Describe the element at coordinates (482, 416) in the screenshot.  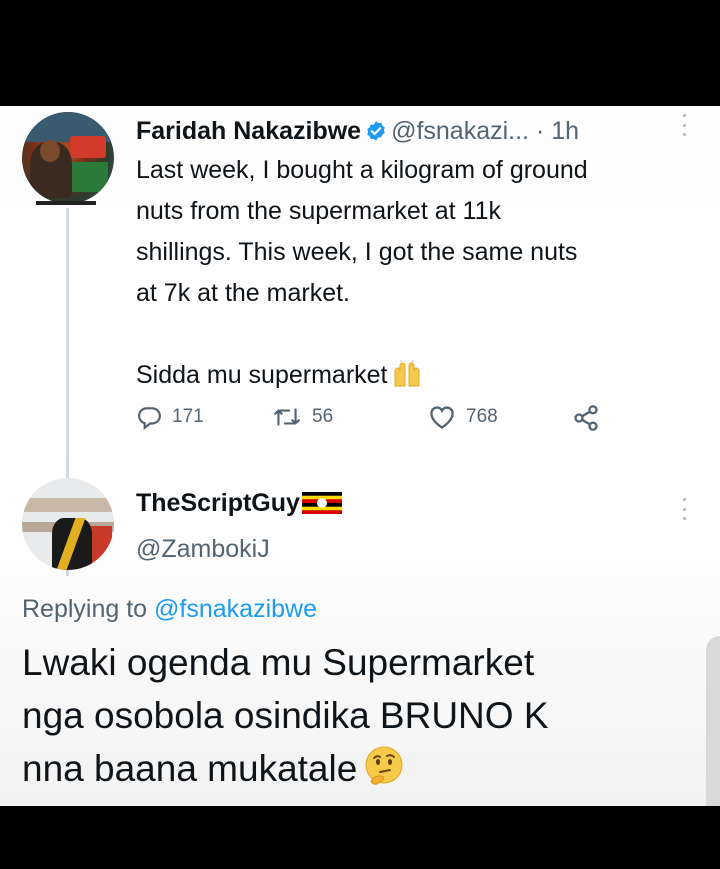
I see `like-count: 768` at that location.